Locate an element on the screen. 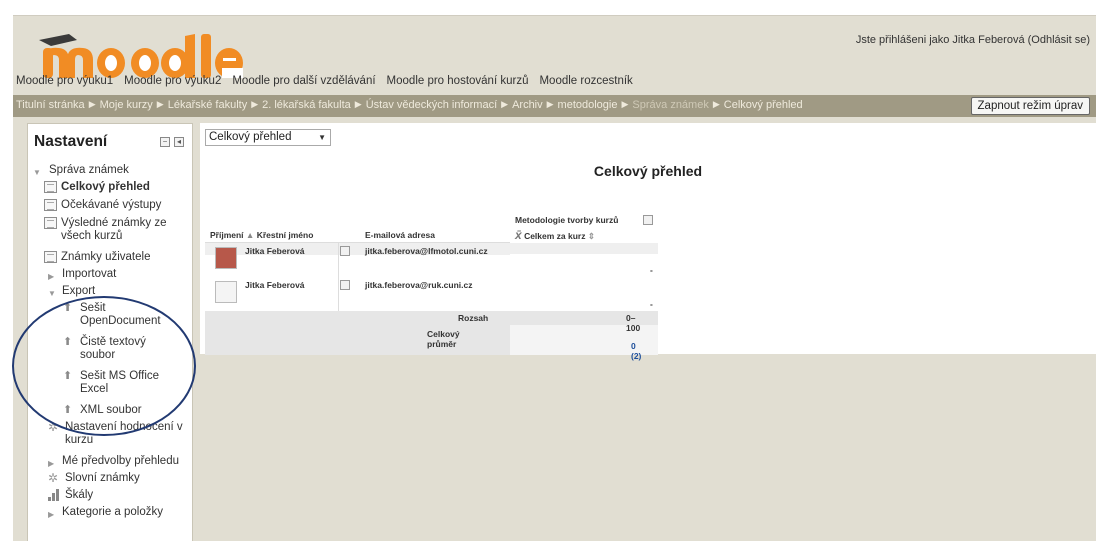 Image resolution: width=1096 pixels, height=541 pixels. tree-celkovy-prehled: Celkový přehled is located at coordinates (97, 187).